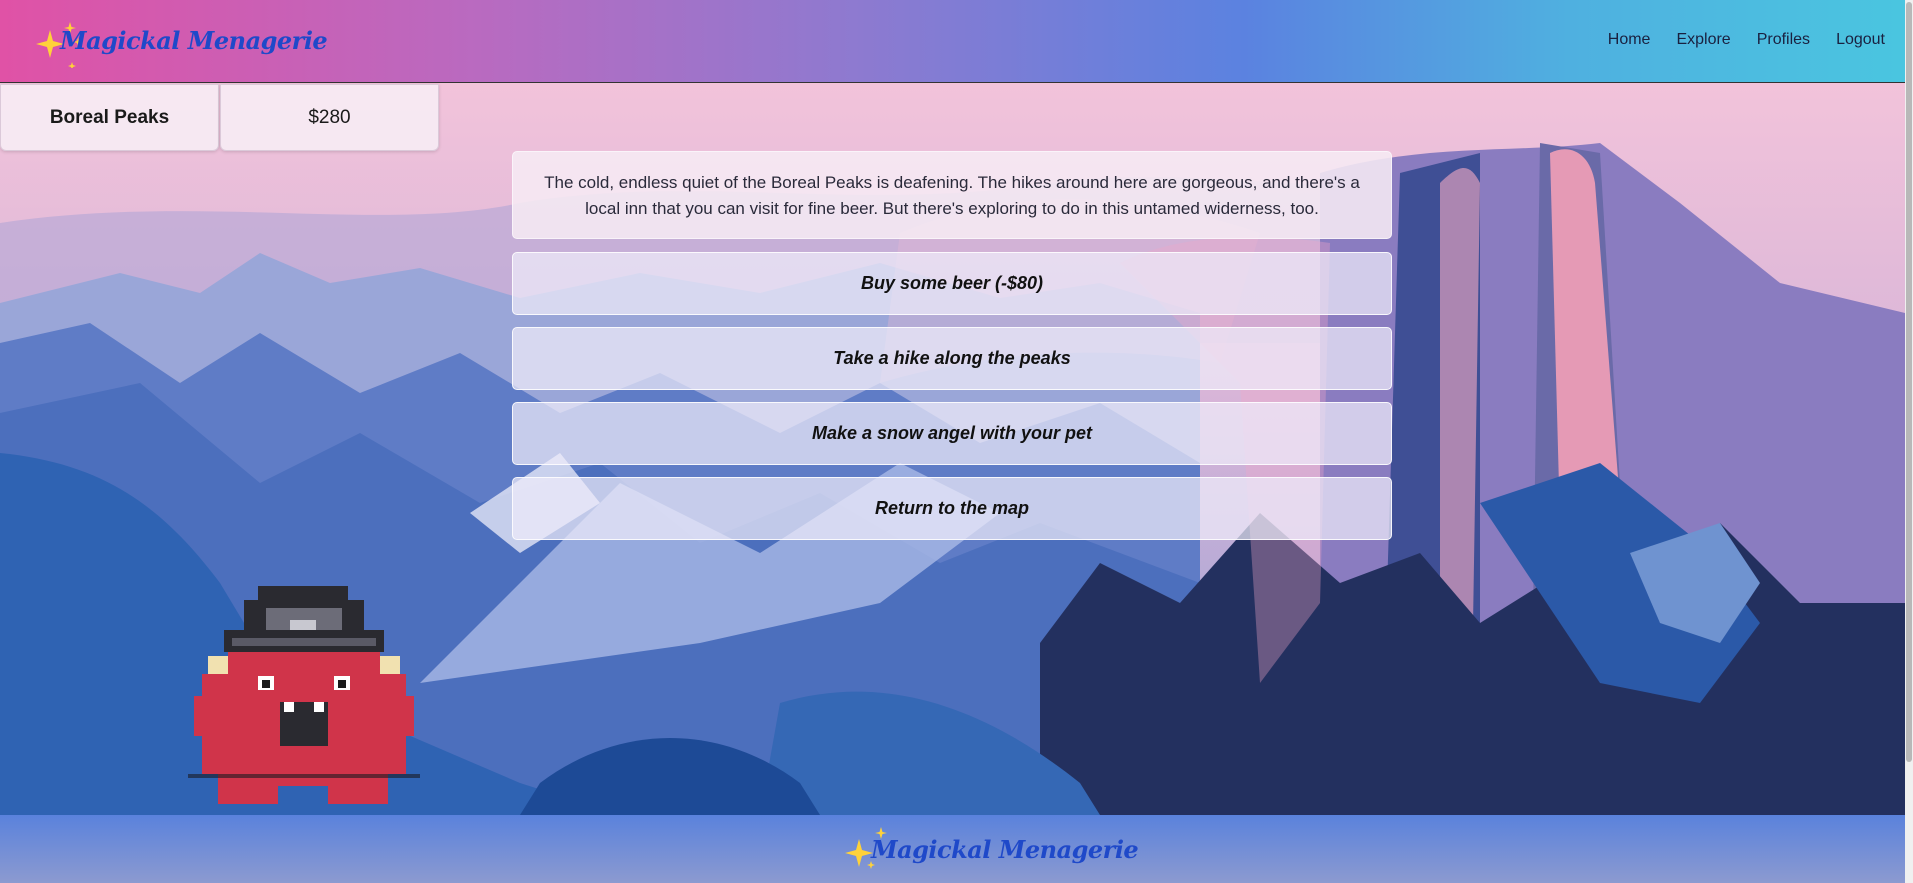 The image size is (1913, 883). What do you see at coordinates (1629, 40) in the screenshot?
I see `nav-home-link: Home` at bounding box center [1629, 40].